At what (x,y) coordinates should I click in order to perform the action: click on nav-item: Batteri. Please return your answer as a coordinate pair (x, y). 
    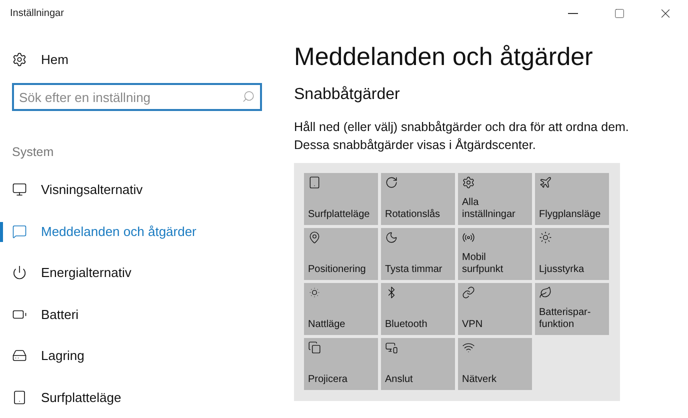
    Looking at the image, I should click on (140, 314).